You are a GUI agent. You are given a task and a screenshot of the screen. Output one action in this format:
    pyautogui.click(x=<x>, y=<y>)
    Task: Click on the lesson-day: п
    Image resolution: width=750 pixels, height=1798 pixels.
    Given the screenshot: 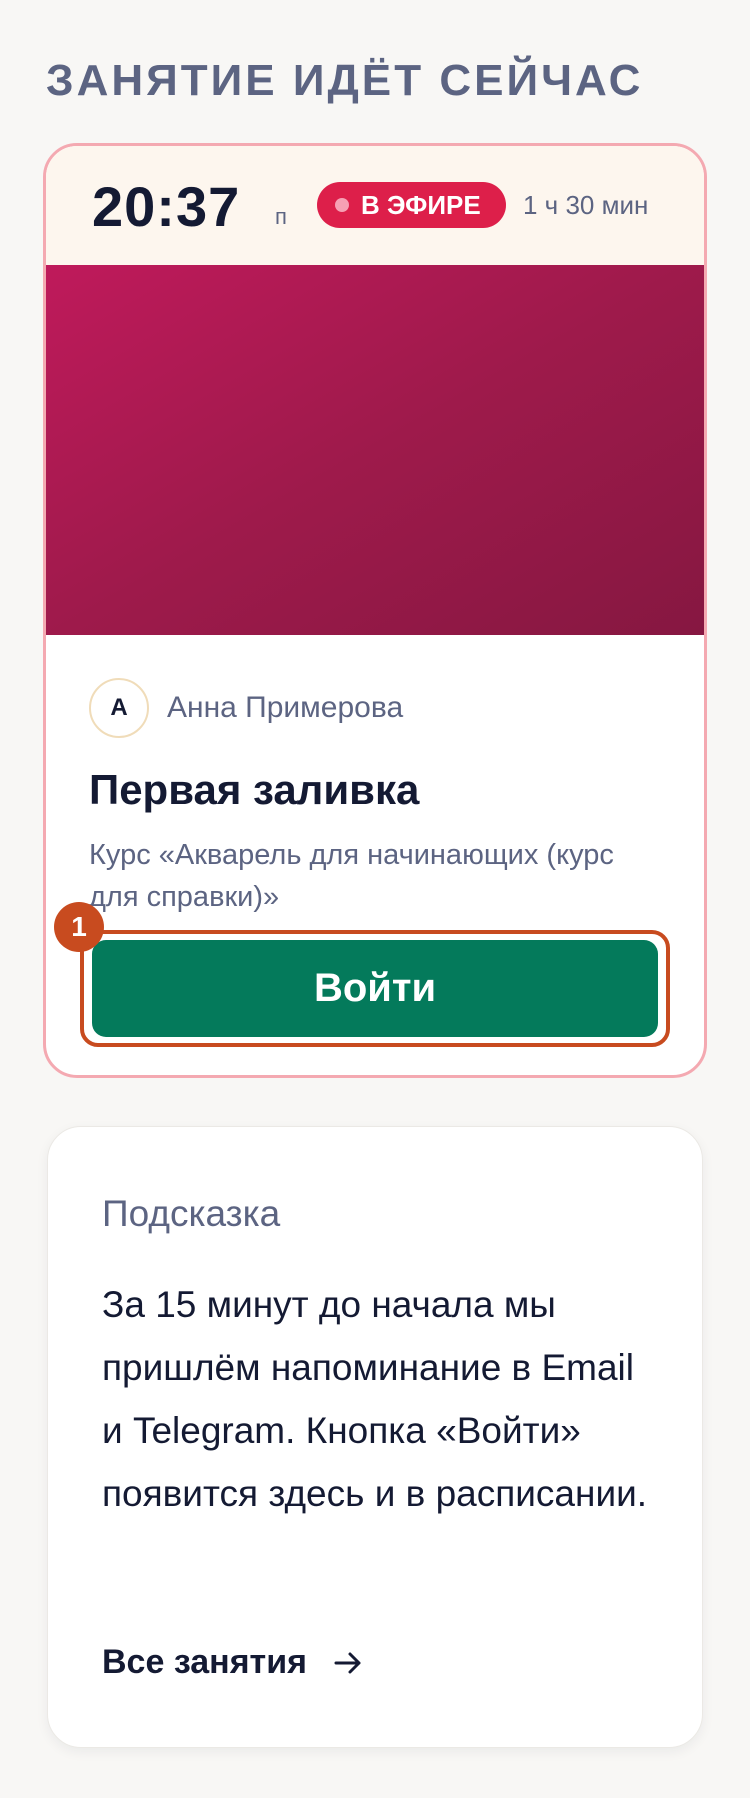 What is the action you would take?
    pyautogui.click(x=281, y=216)
    